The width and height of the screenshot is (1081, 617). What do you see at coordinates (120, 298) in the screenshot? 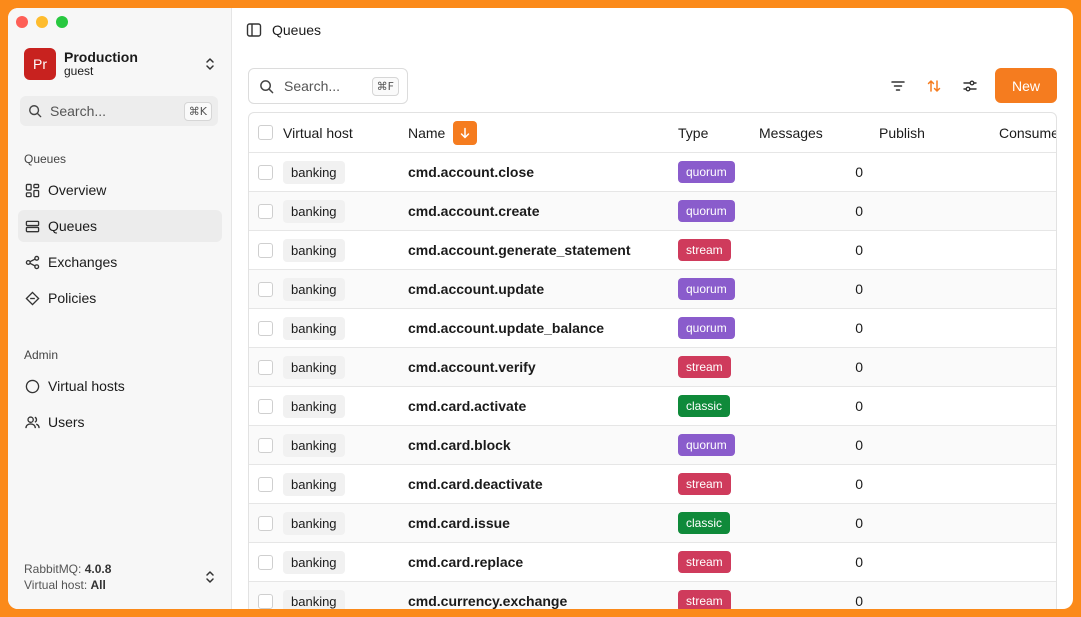
I see `sidebar-item-policies: Policies` at bounding box center [120, 298].